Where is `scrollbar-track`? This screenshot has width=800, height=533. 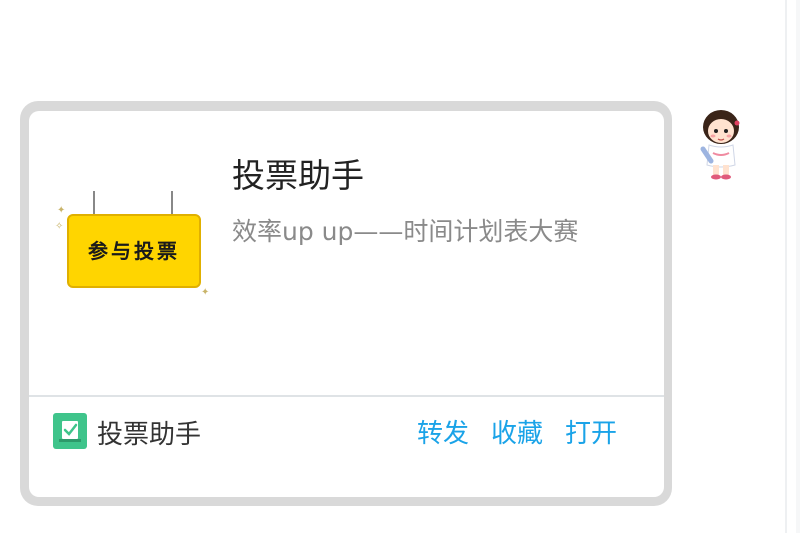 scrollbar-track is located at coordinates (798, 266).